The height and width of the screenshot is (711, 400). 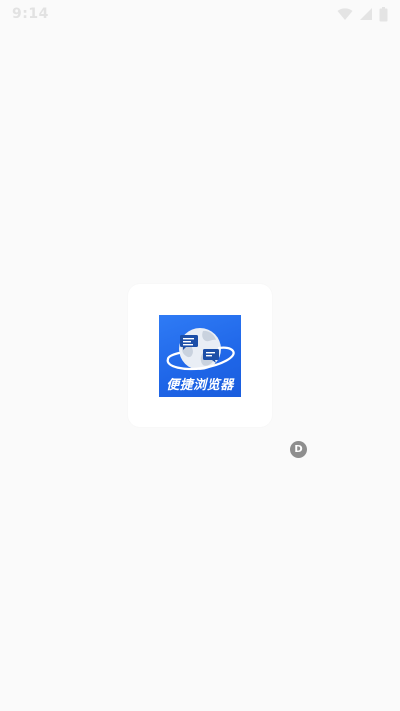 What do you see at coordinates (200, 14) in the screenshot?
I see `status-bar: 9:14` at bounding box center [200, 14].